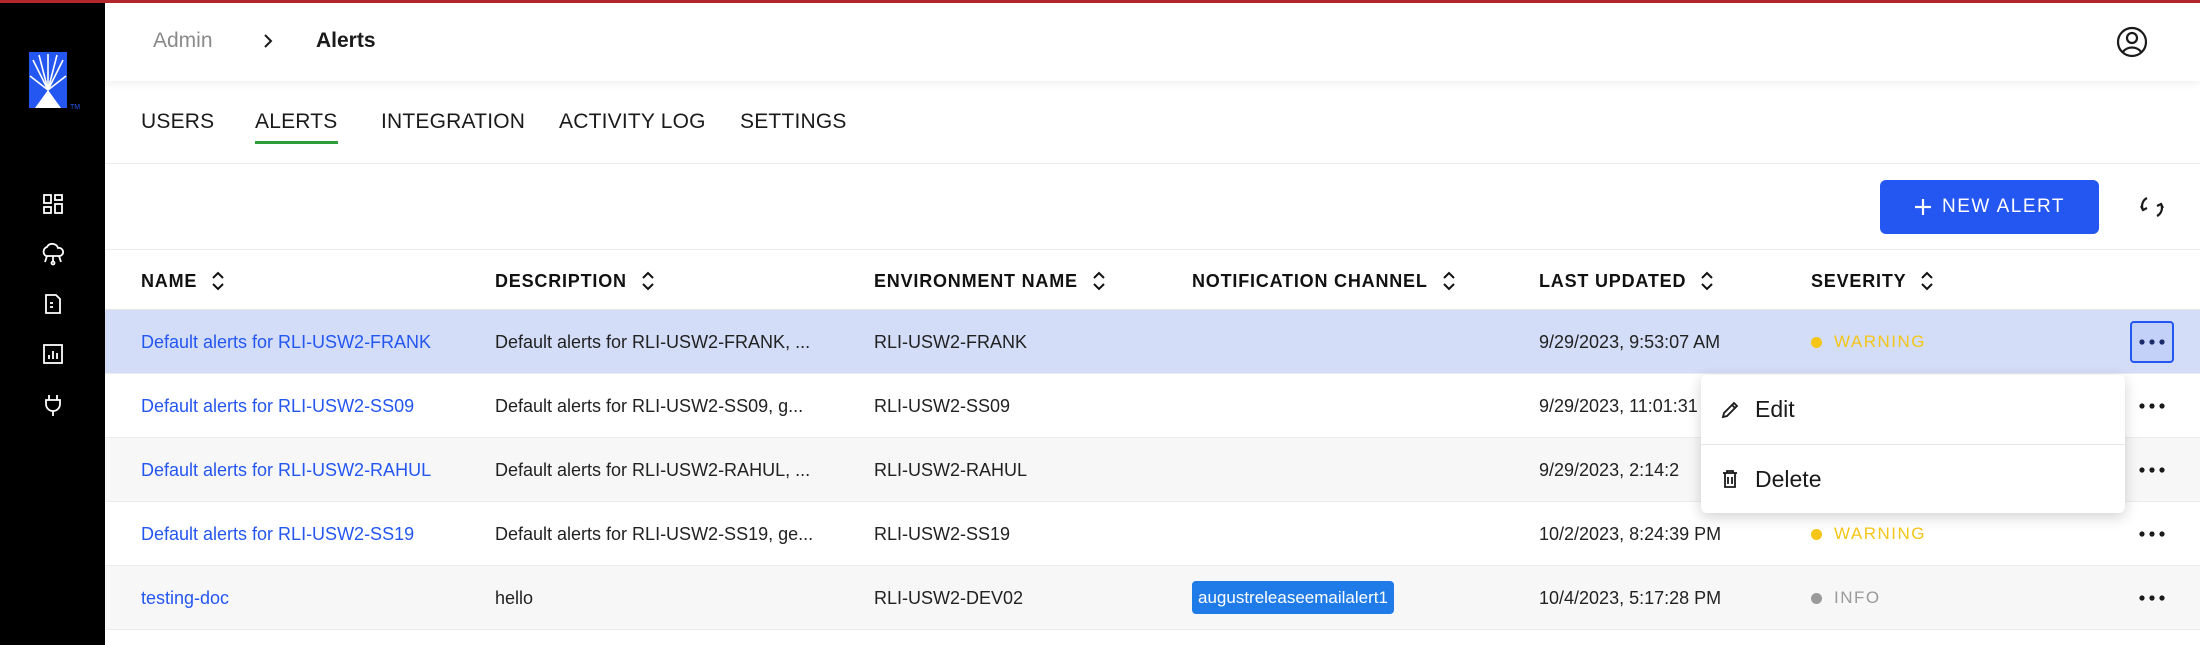 The image size is (2200, 645). Describe the element at coordinates (942, 534) in the screenshot. I see `alert-environment: RLI-USW2-SS19` at that location.